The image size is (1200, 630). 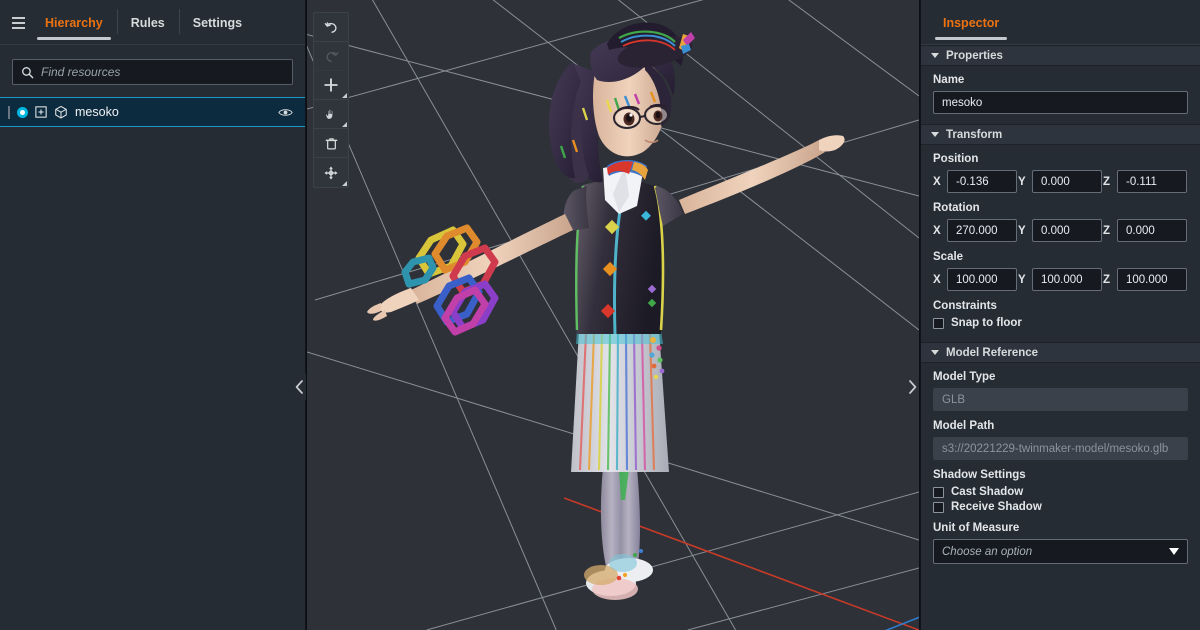 I want to click on name-label: Name, so click(x=949, y=80).